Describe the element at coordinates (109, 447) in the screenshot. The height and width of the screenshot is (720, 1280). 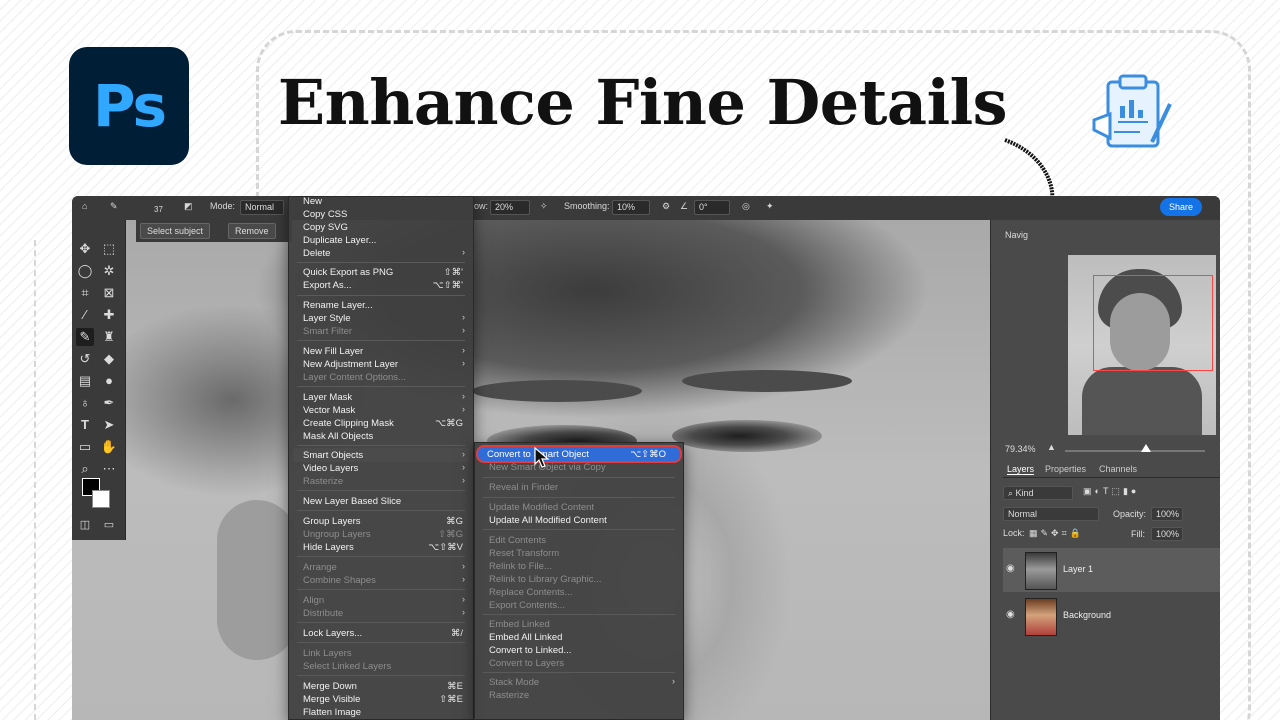
I see `hand-tool-icon: ✋` at that location.